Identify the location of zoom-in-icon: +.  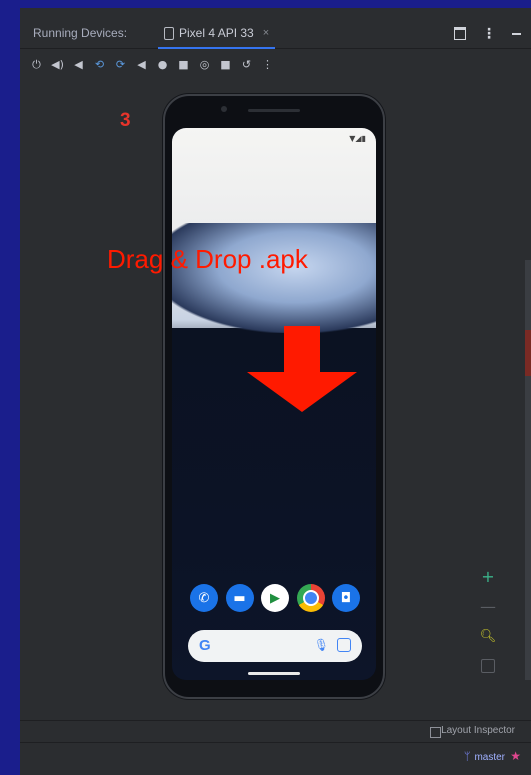
(488, 576).